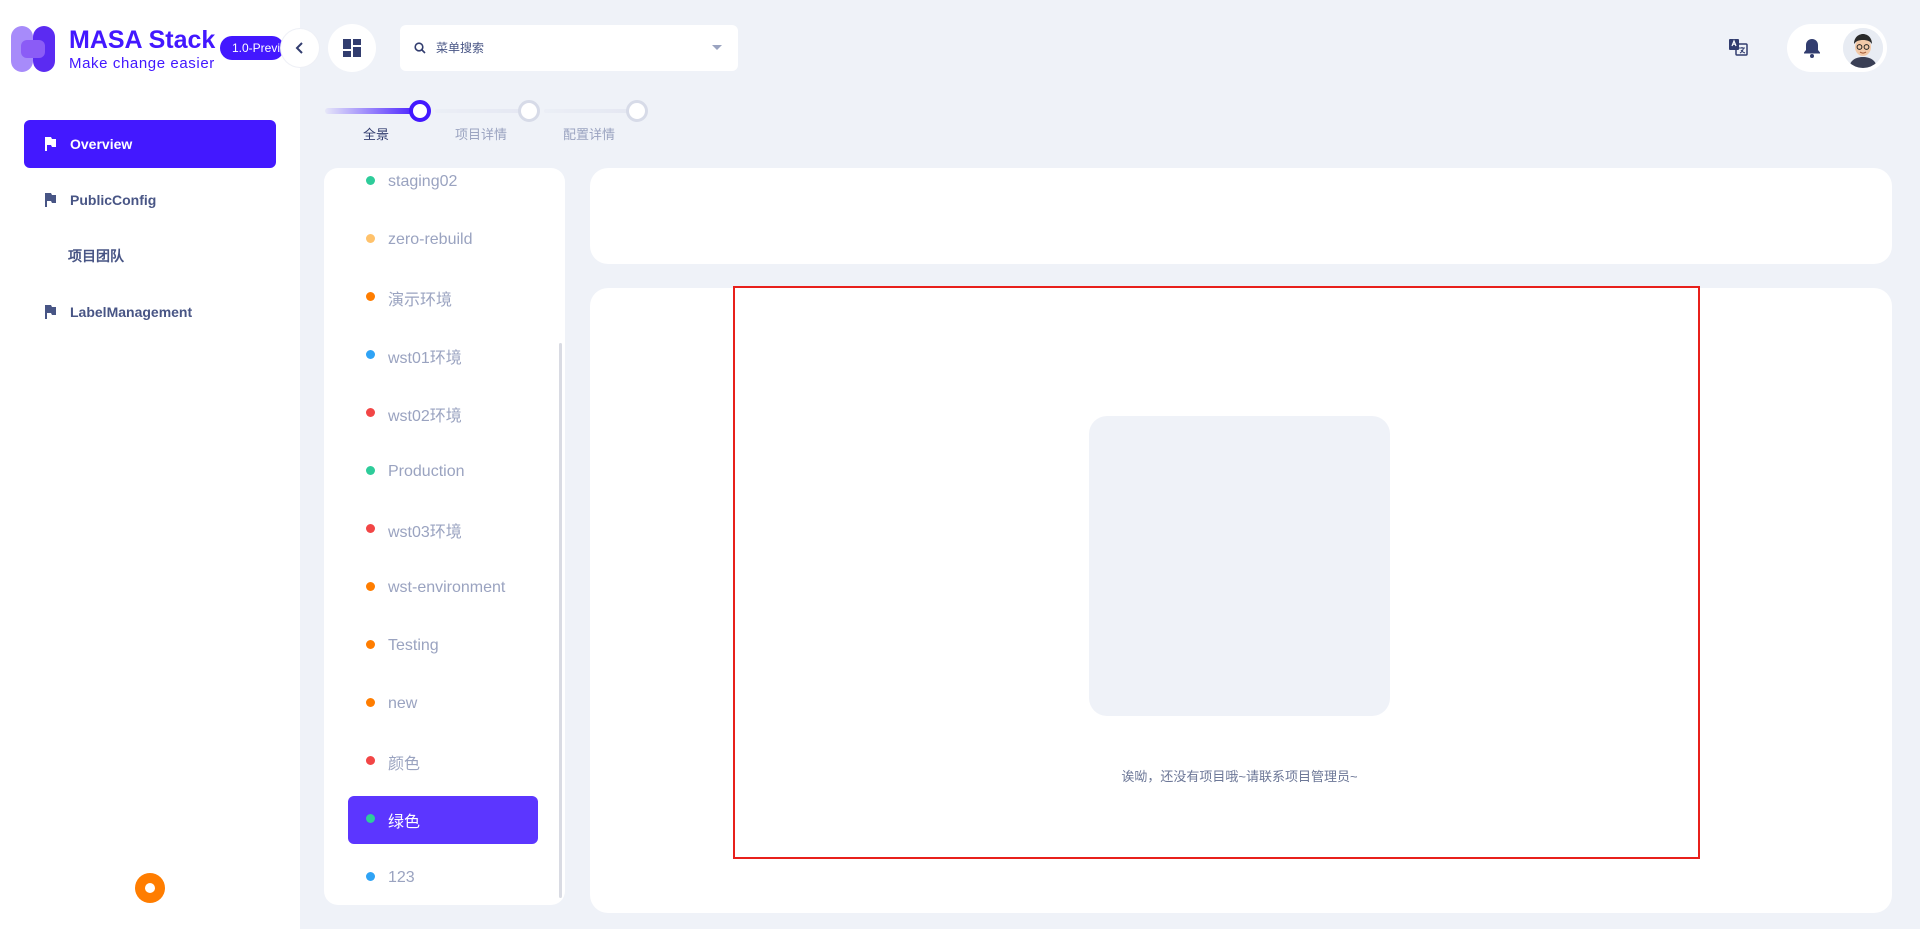  I want to click on step-track, so click(589, 111).